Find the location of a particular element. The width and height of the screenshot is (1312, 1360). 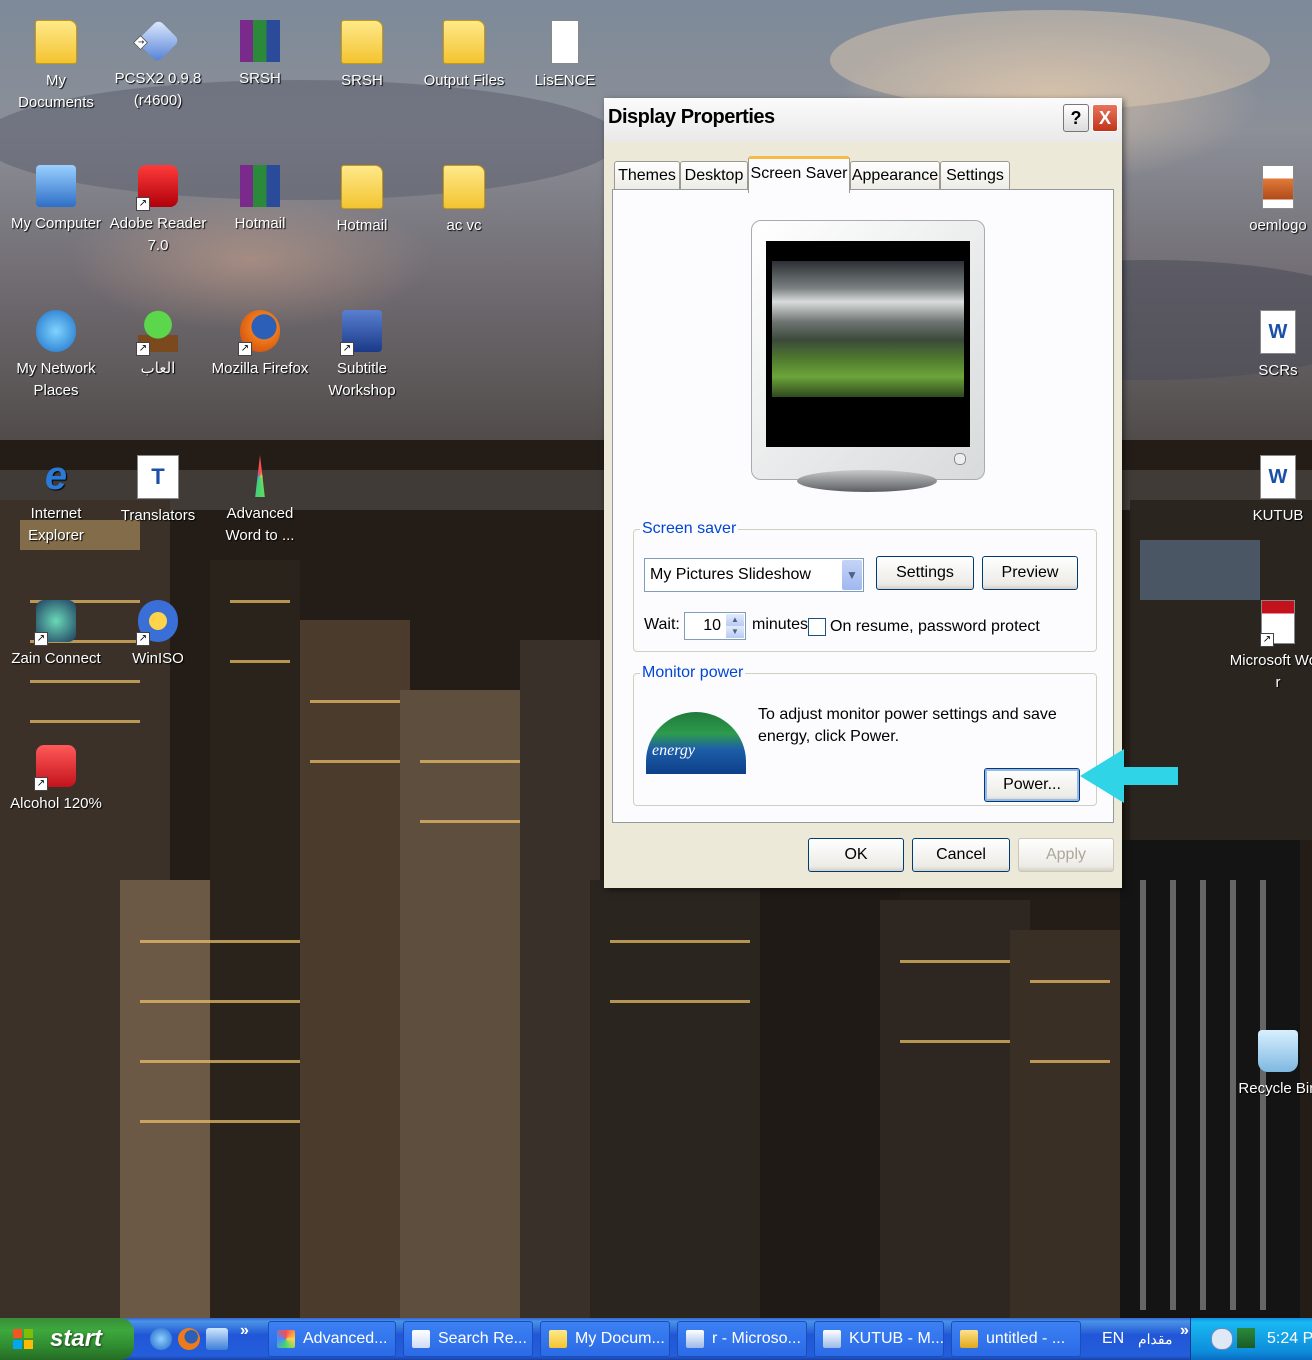

cancel-button: Cancel is located at coordinates (961, 855).